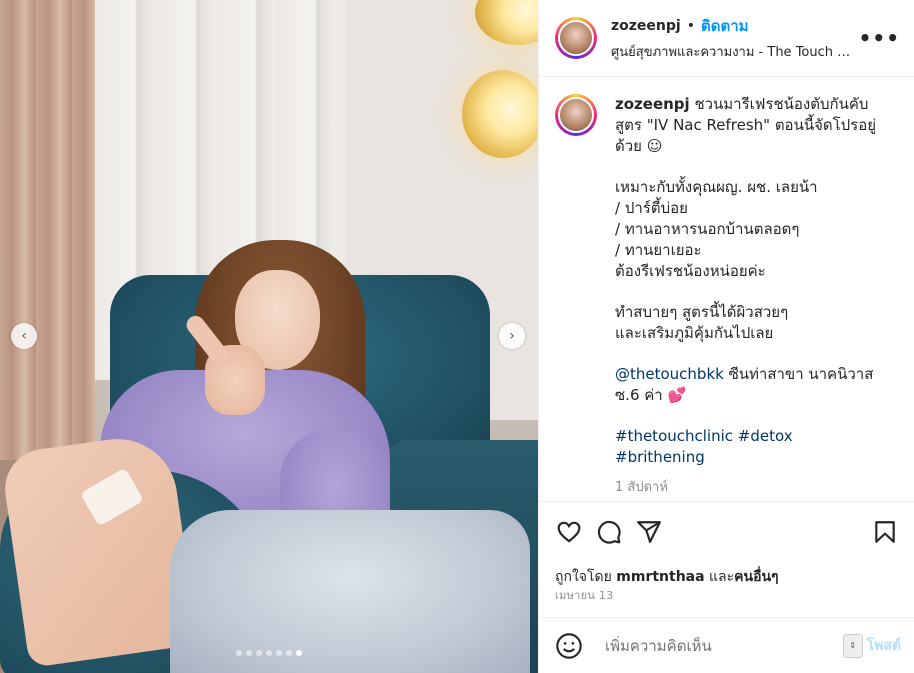 The height and width of the screenshot is (673, 914). I want to click on next-slide-button: ›, so click(512, 336).